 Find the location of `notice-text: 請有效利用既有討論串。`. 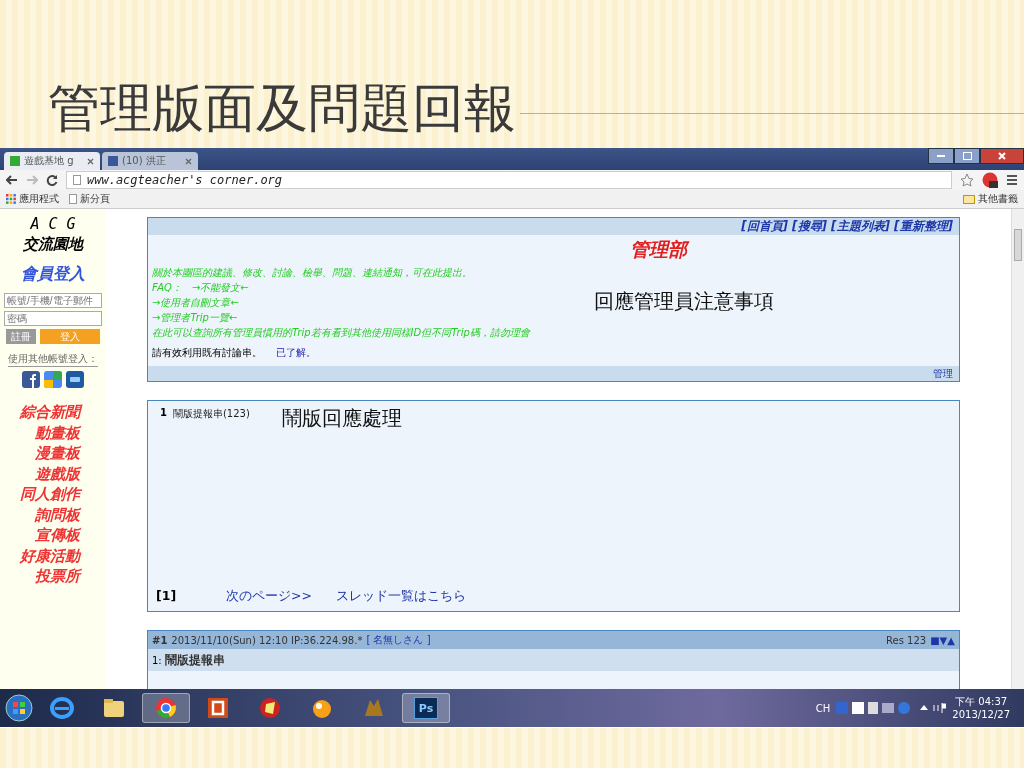

notice-text: 請有效利用既有討論串。 is located at coordinates (207, 353).